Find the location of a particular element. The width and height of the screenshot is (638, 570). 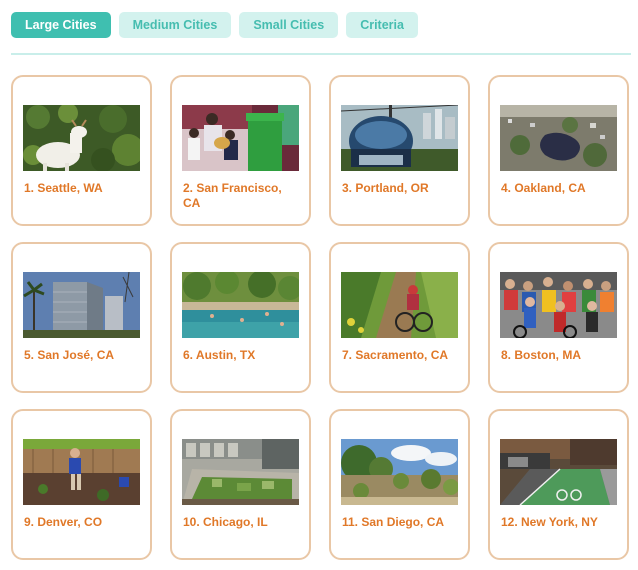

tab-medium-cities: Medium Cities is located at coordinates (175, 25).